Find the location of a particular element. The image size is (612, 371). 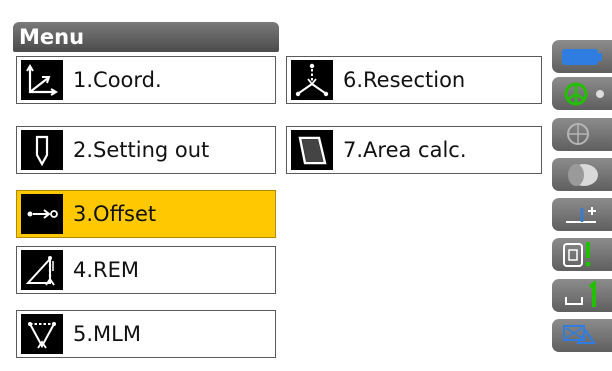

rem-triangle-icon is located at coordinates (42, 270).